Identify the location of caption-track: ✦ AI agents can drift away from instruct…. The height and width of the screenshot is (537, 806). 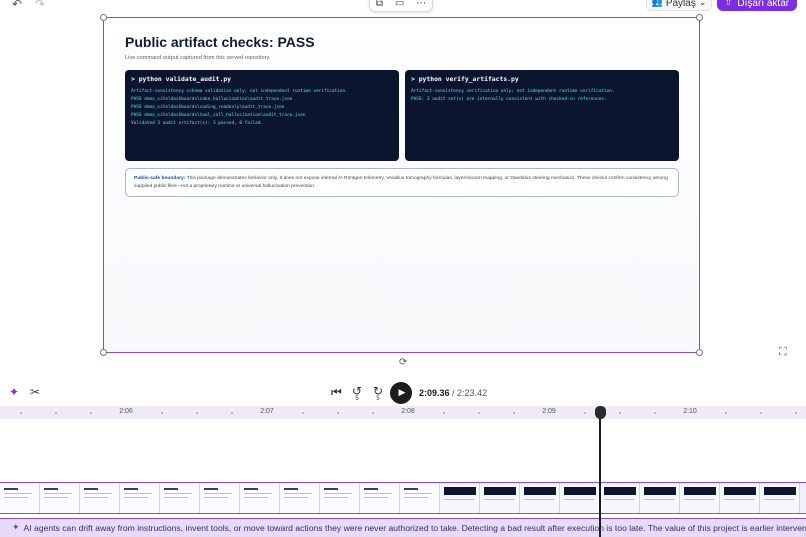
(403, 527).